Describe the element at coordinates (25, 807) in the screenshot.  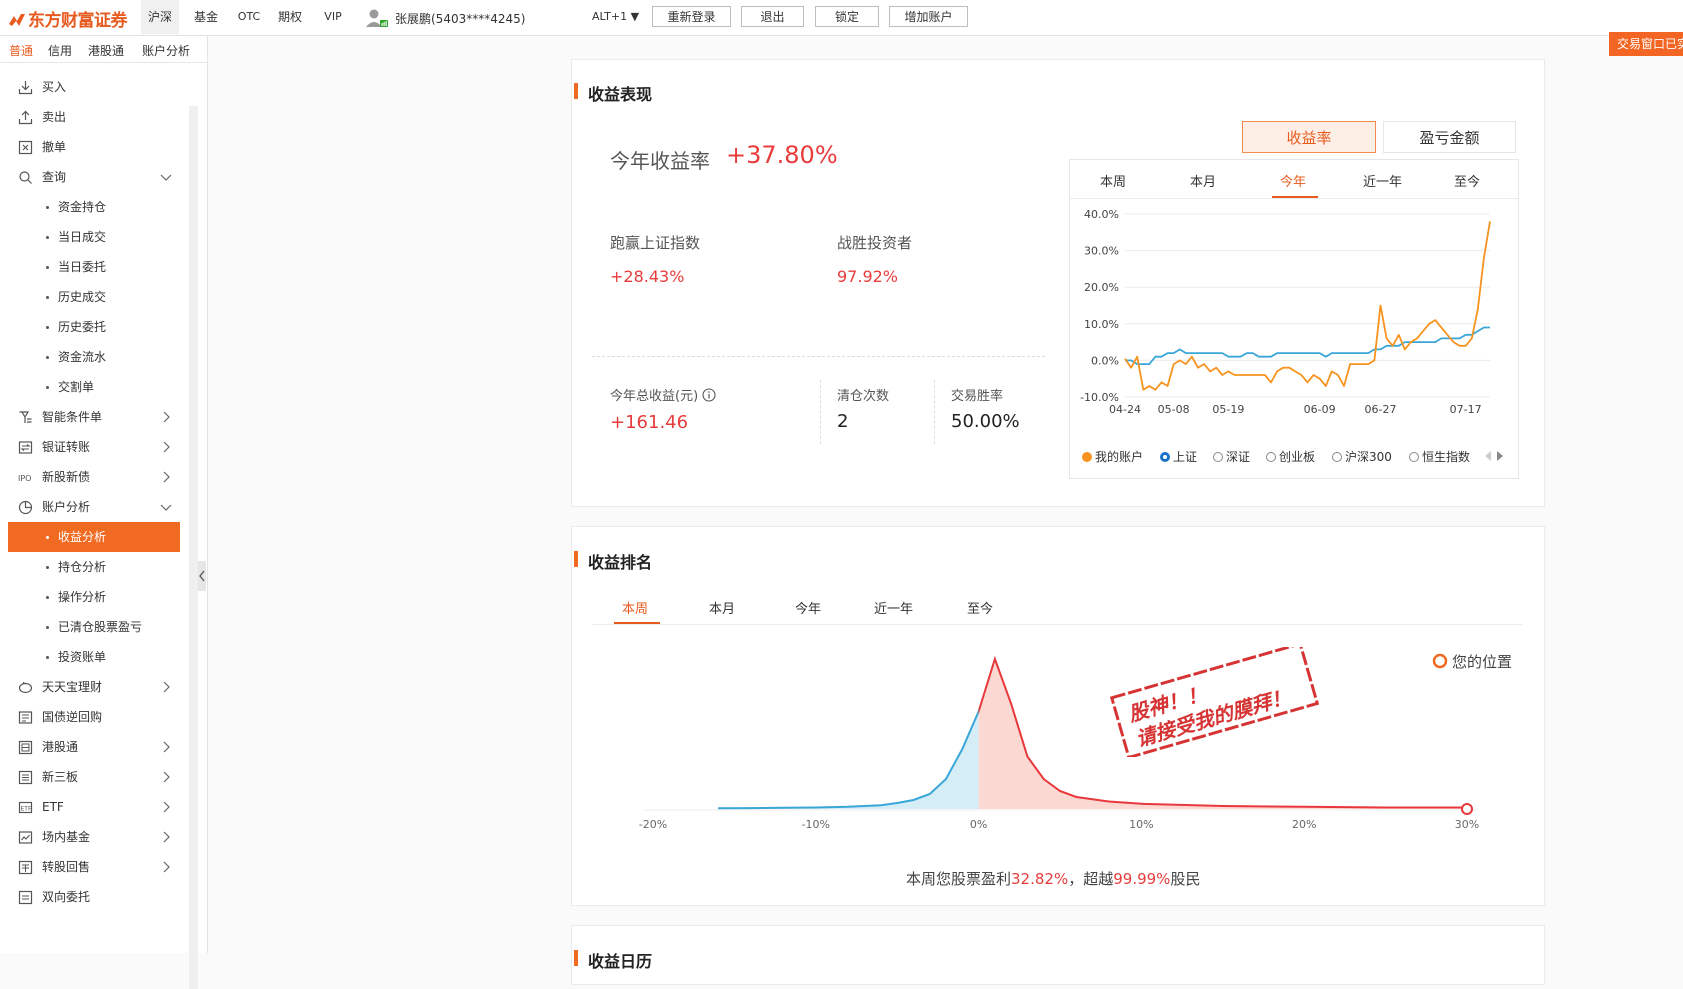
I see `etf-icon: ETF` at that location.